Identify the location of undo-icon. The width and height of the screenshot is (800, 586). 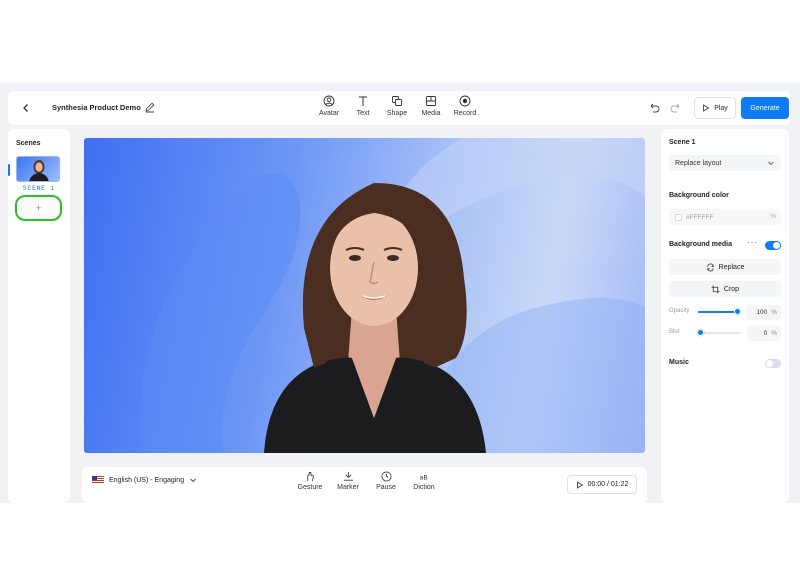
(654, 108).